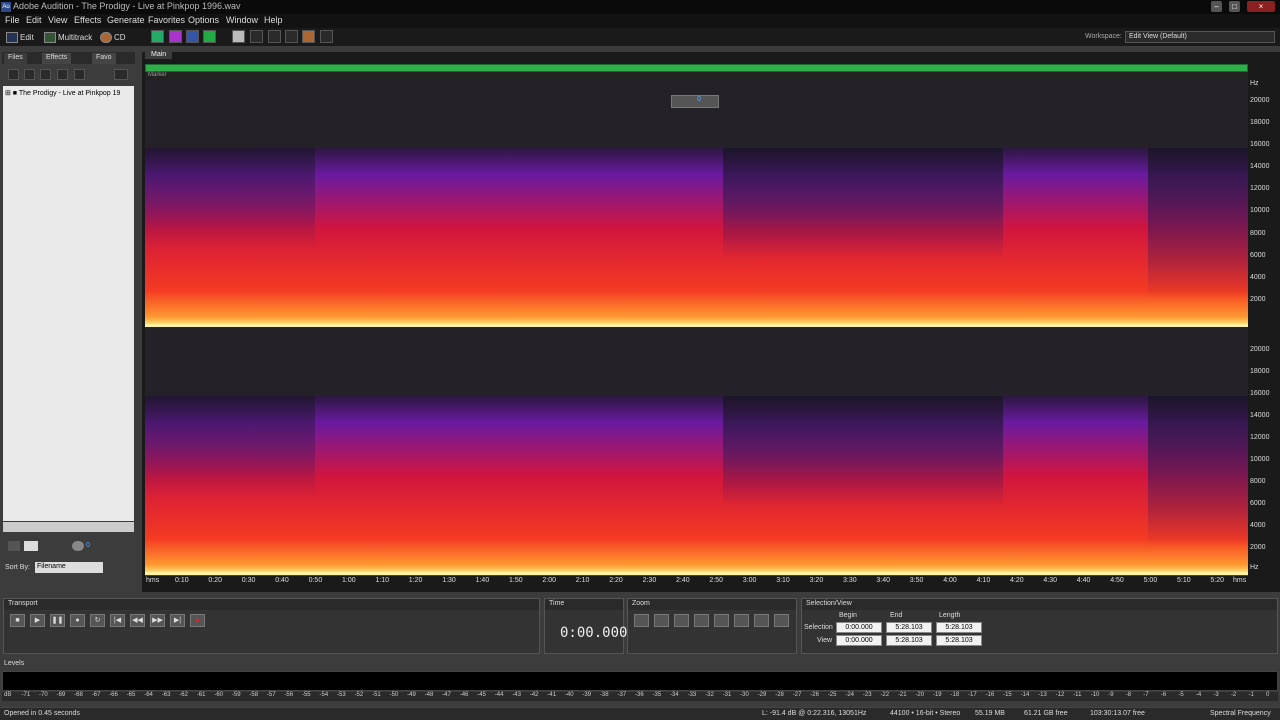  I want to click on waveform-view-icon, so click(157, 36).